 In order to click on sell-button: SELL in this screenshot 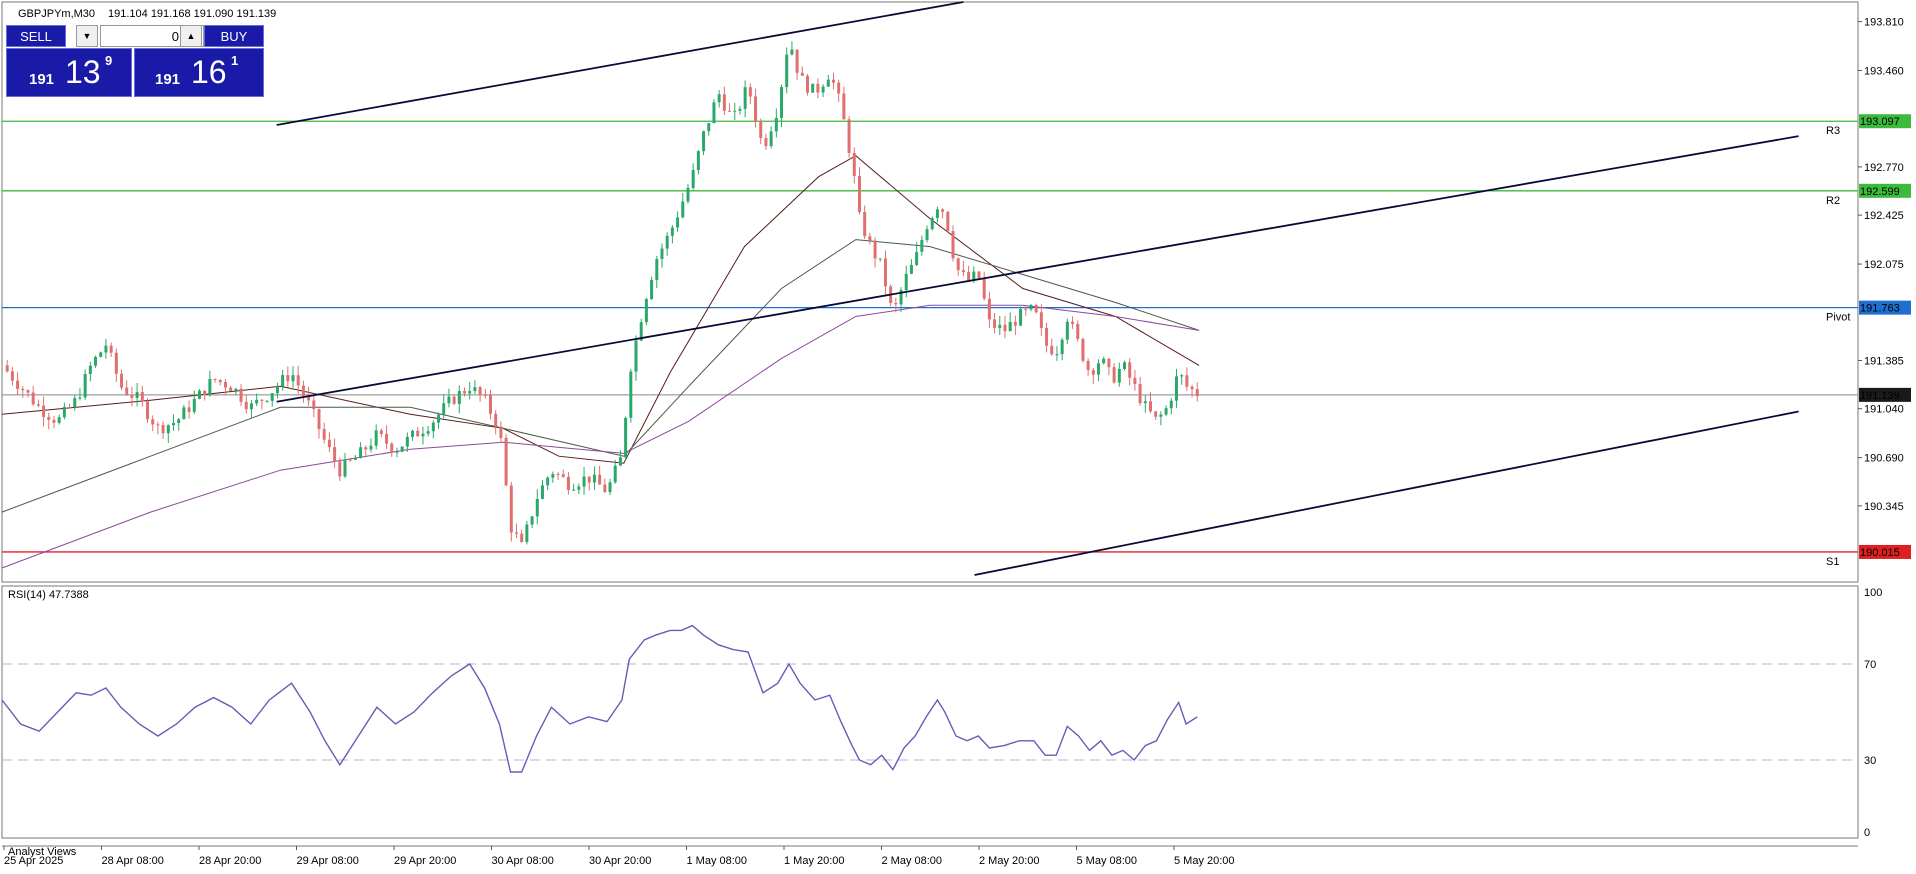, I will do `click(36, 36)`.